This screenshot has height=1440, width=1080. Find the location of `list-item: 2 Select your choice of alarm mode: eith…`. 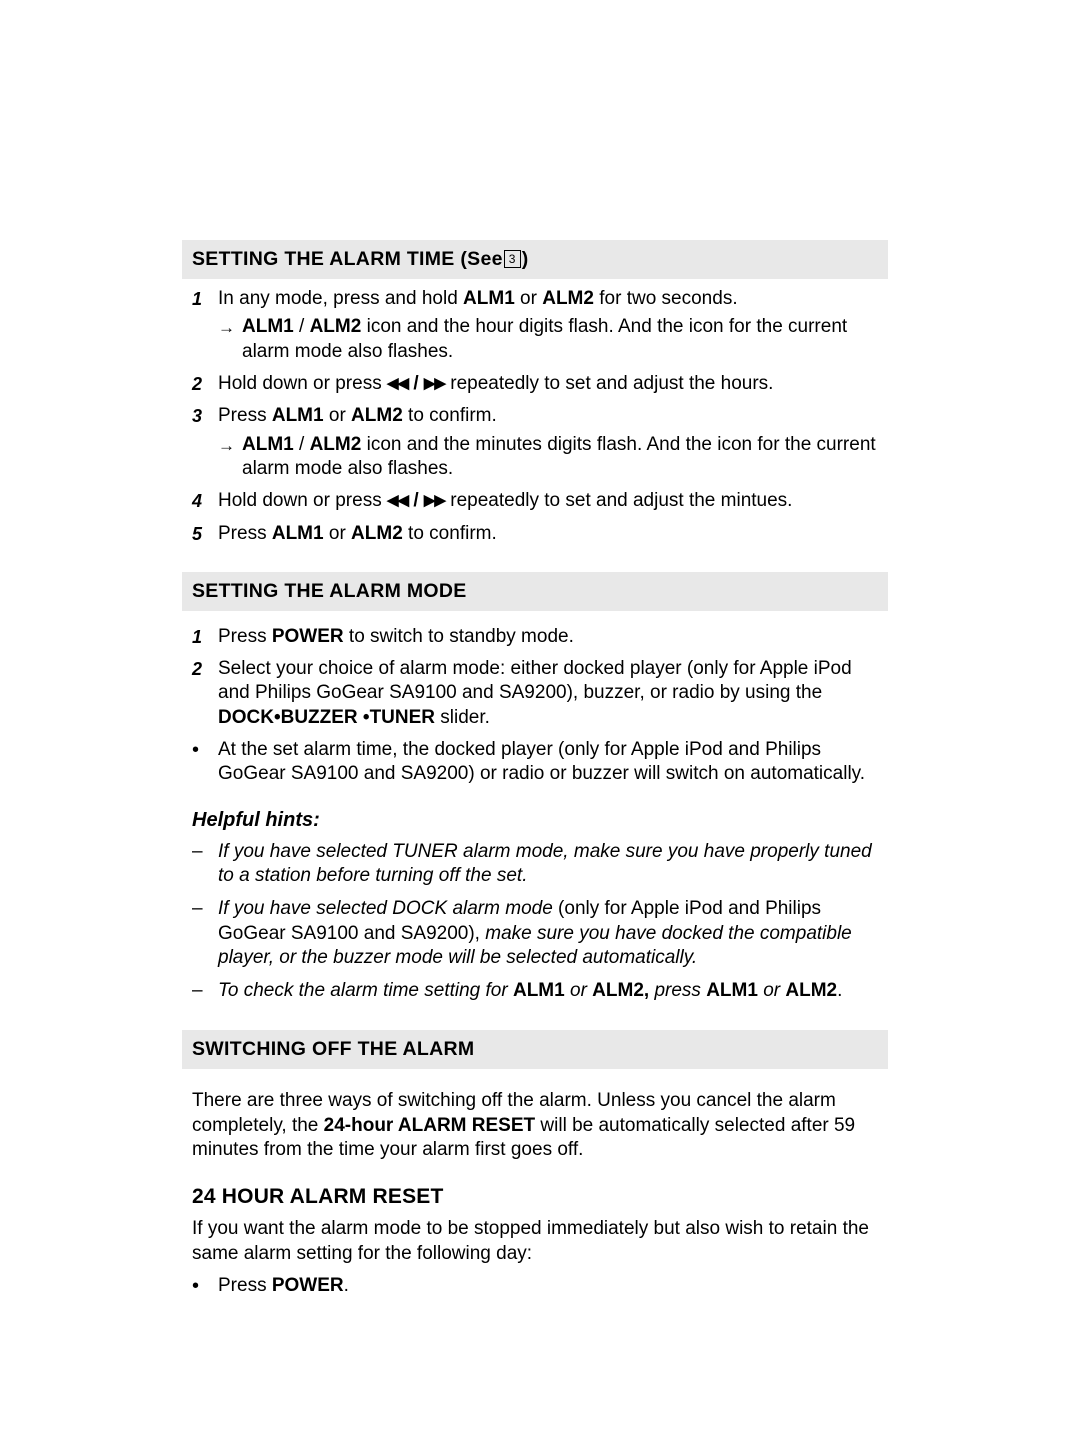

list-item: 2 Select your choice of alarm mode: eith… is located at coordinates (540, 693).